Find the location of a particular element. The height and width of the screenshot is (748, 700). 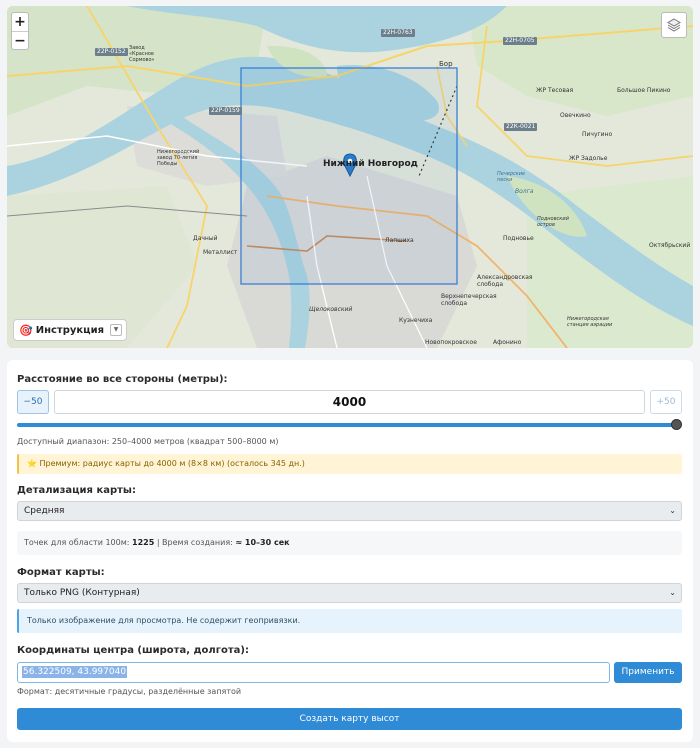

slider-handle is located at coordinates (676, 424).